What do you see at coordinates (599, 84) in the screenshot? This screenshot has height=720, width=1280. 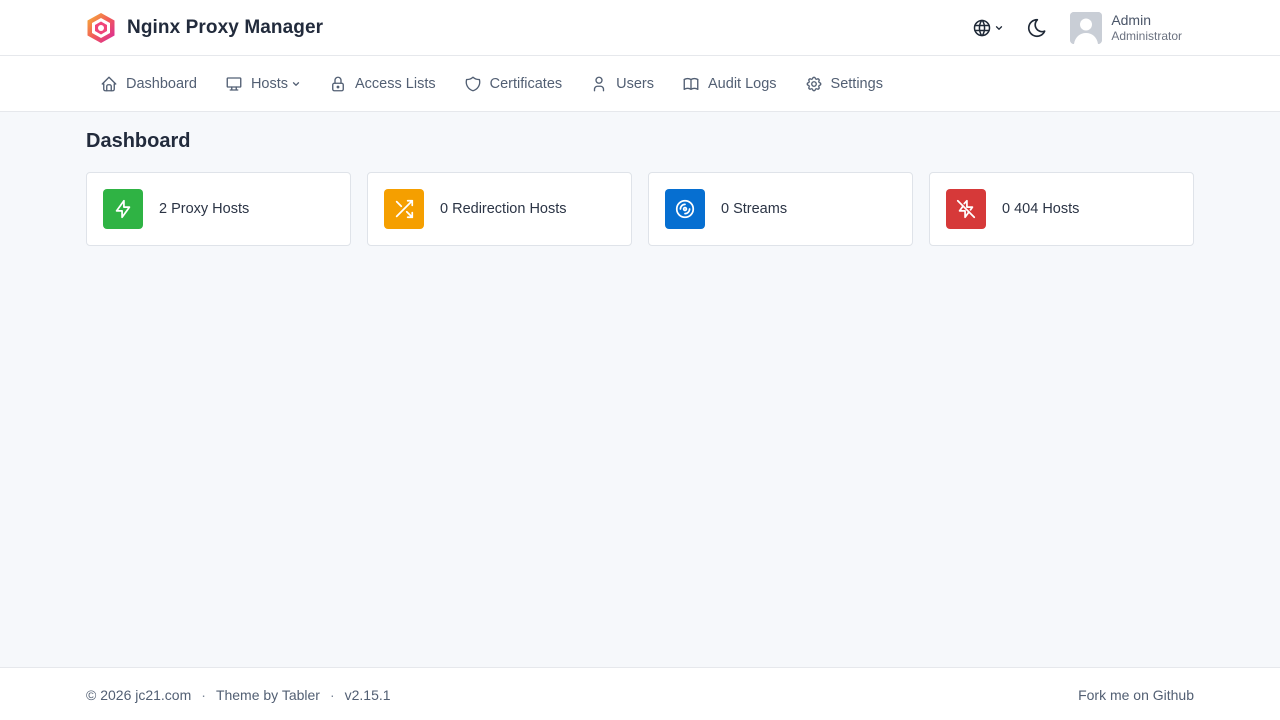 I see `user-icon` at bounding box center [599, 84].